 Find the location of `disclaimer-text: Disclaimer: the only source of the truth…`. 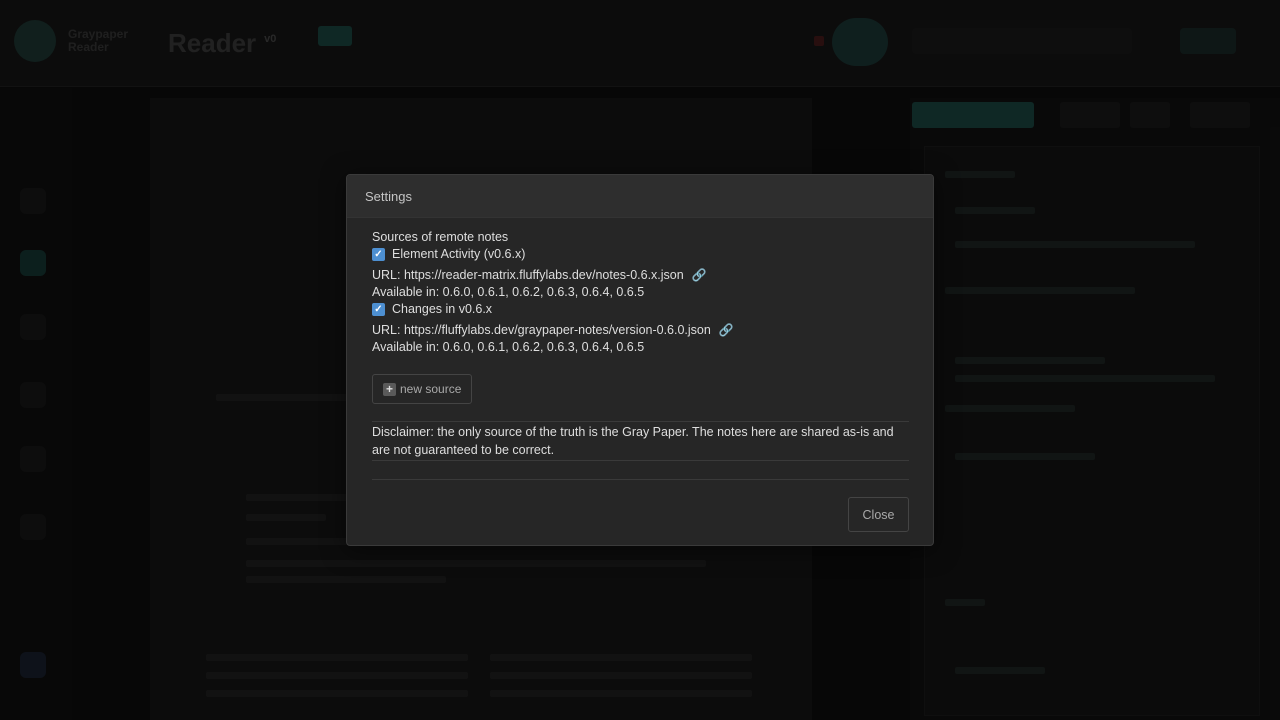

disclaimer-text: Disclaimer: the only source of the truth… is located at coordinates (640, 441).